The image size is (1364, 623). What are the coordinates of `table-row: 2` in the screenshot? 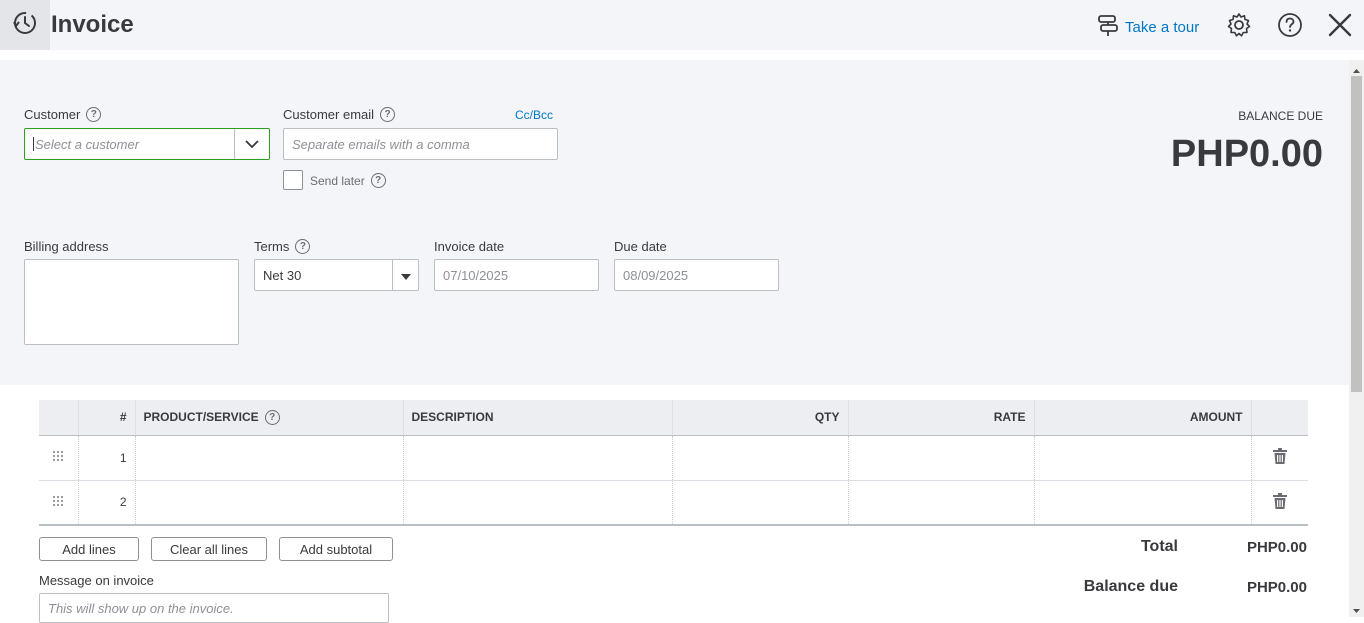 It's located at (673, 503).